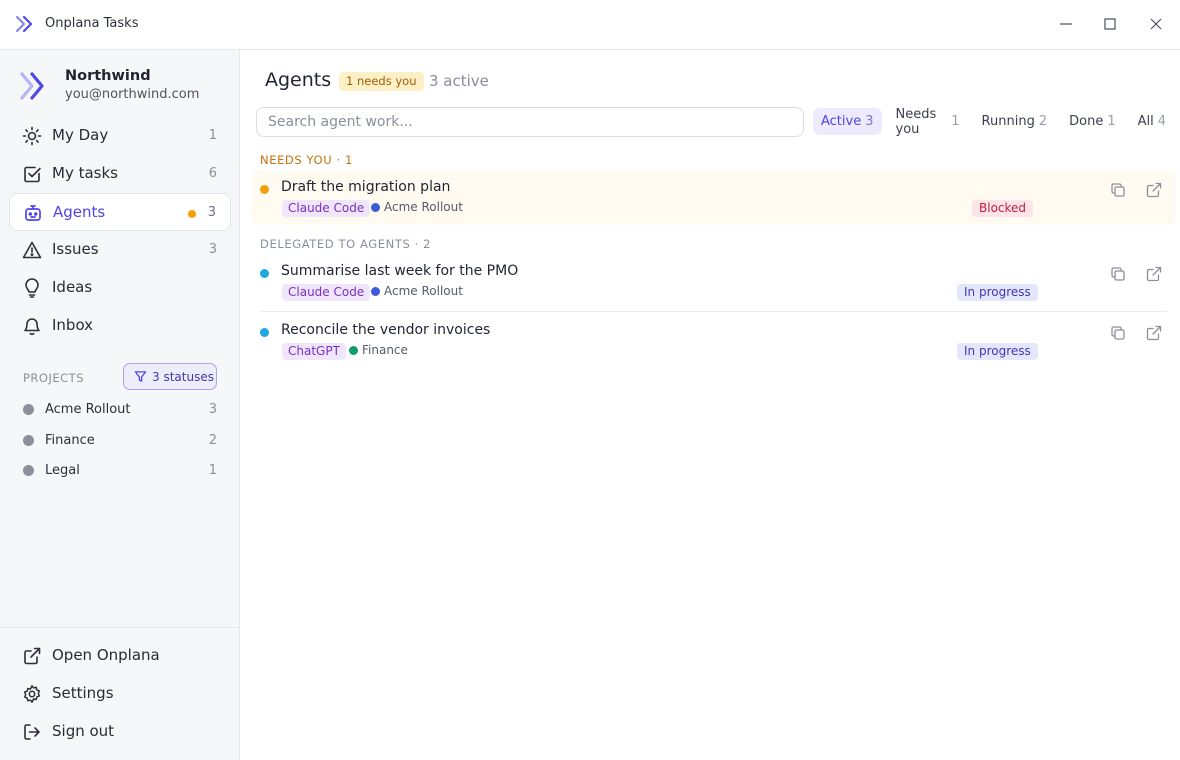 This screenshot has height=760, width=1180. Describe the element at coordinates (385, 350) in the screenshot. I see `project-tag-label: Finance` at that location.